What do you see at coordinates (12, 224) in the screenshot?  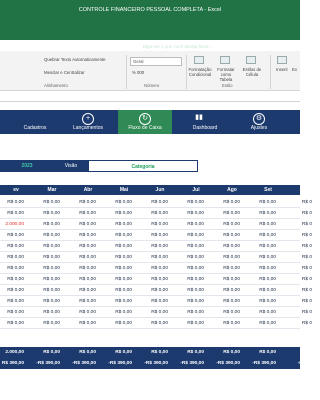 I see `table-cell: 2.000,00` at bounding box center [12, 224].